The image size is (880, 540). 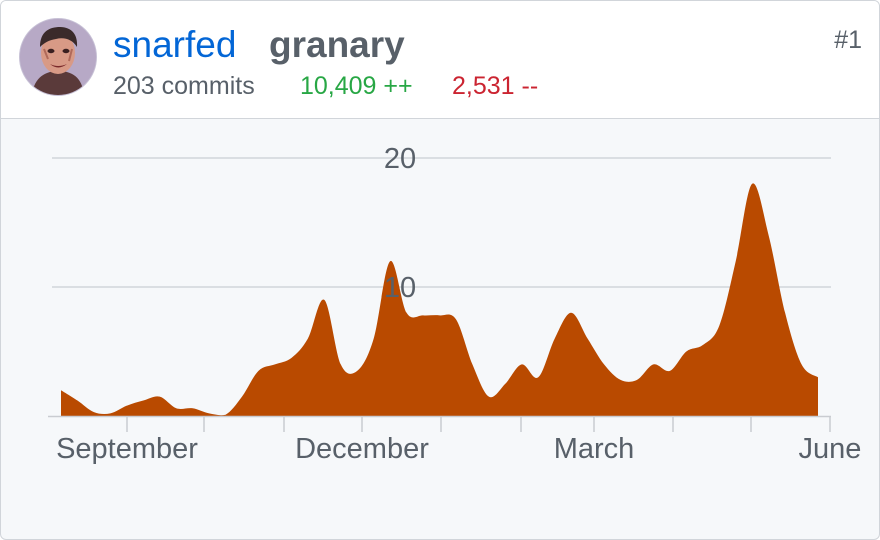 What do you see at coordinates (362, 449) in the screenshot?
I see `x-tick-label: December` at bounding box center [362, 449].